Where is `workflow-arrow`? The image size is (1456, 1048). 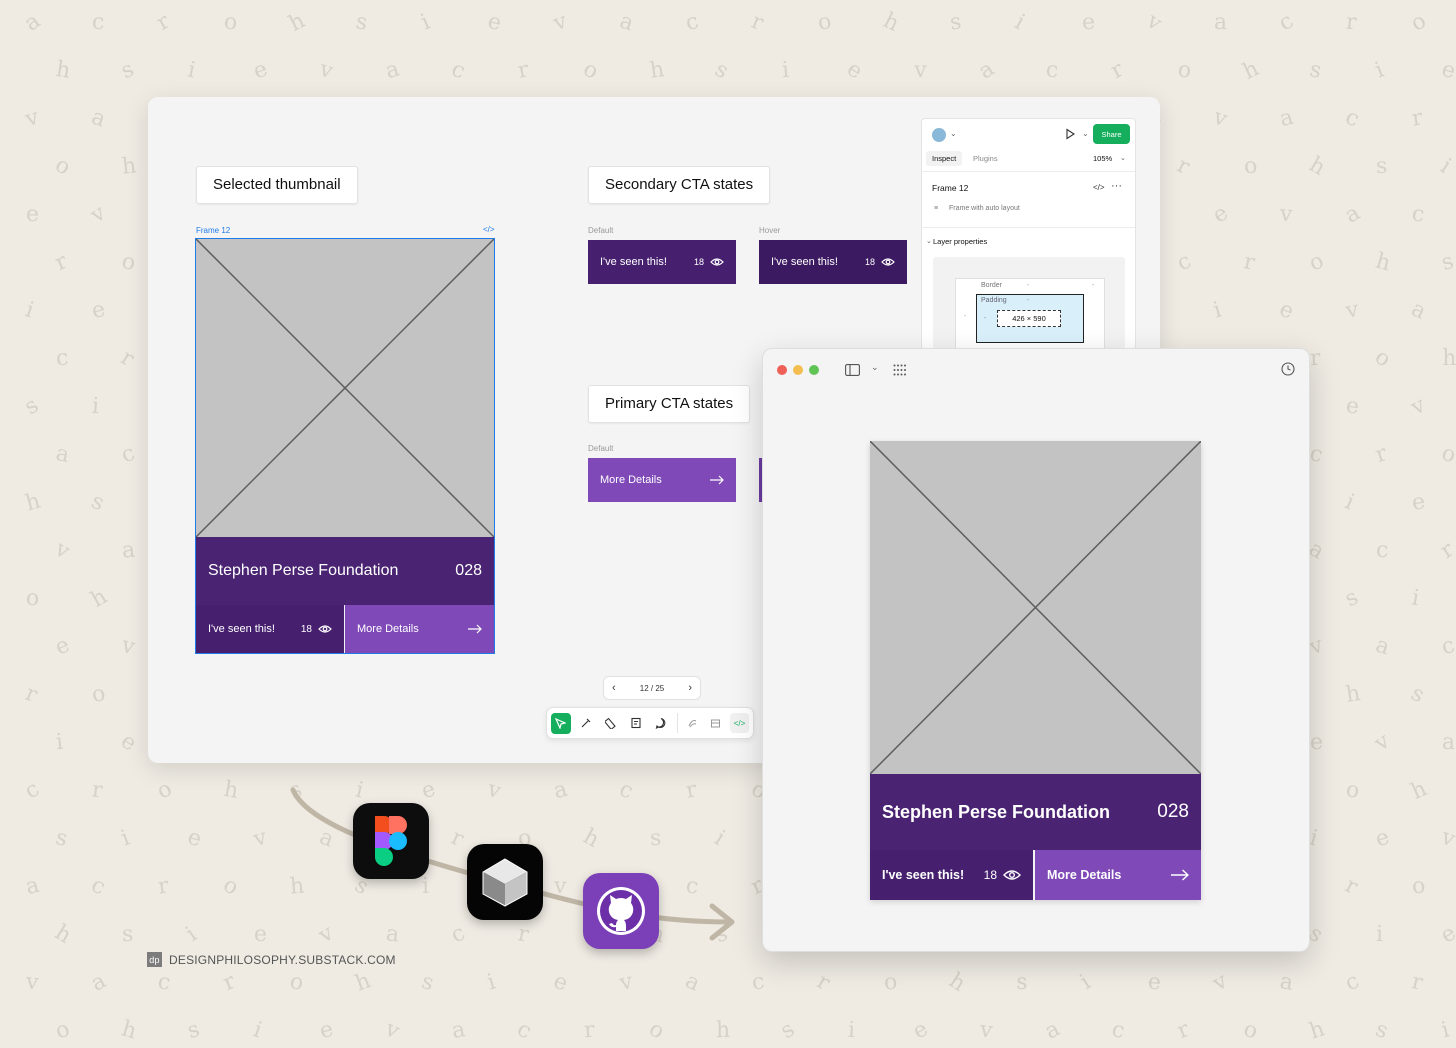
workflow-arrow is located at coordinates (512, 864).